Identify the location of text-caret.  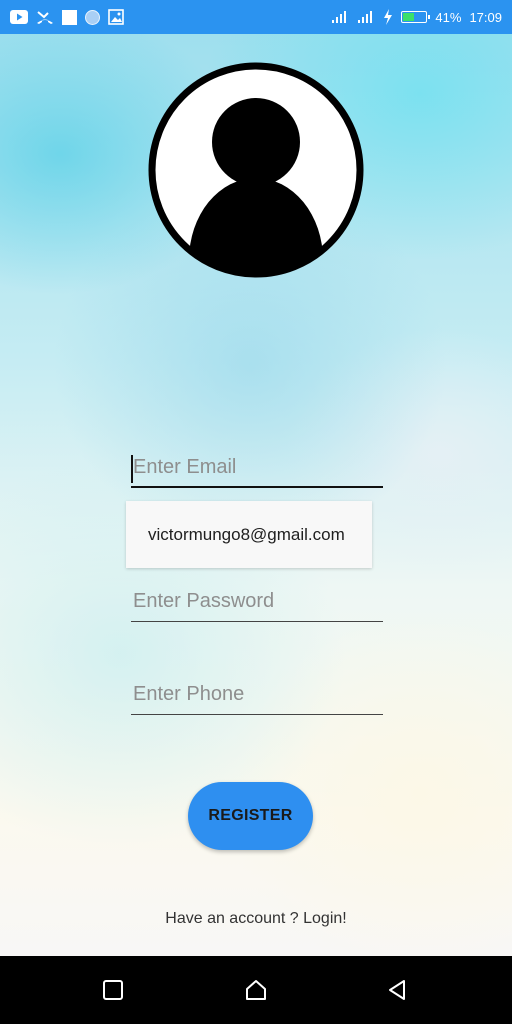
(132, 469).